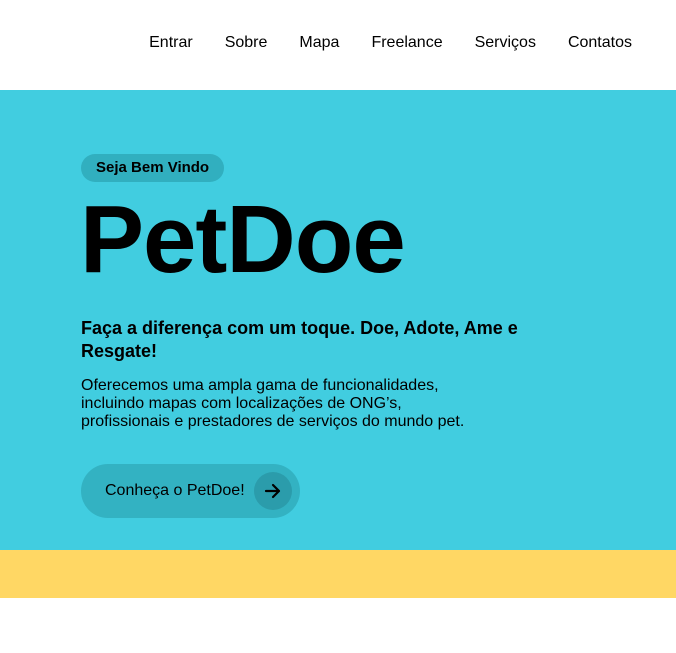  I want to click on nav-item-contatos: Contatos, so click(600, 43).